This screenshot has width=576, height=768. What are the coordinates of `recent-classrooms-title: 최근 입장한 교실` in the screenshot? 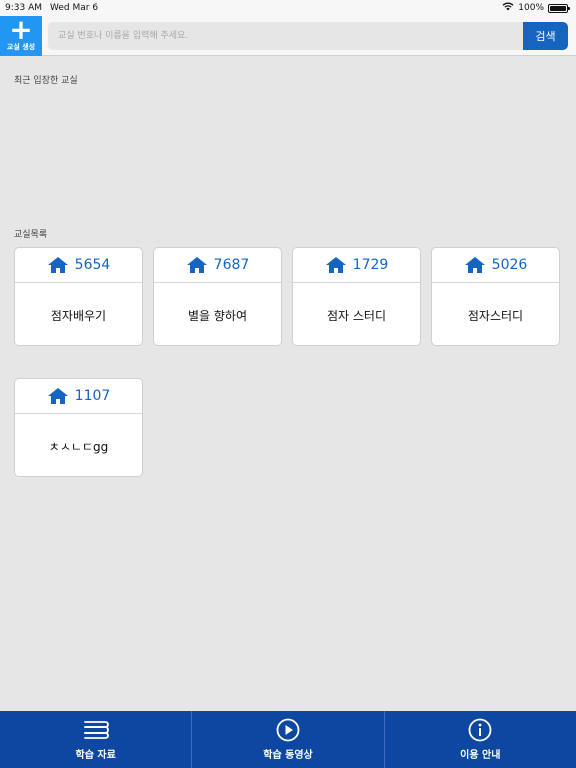 It's located at (46, 81).